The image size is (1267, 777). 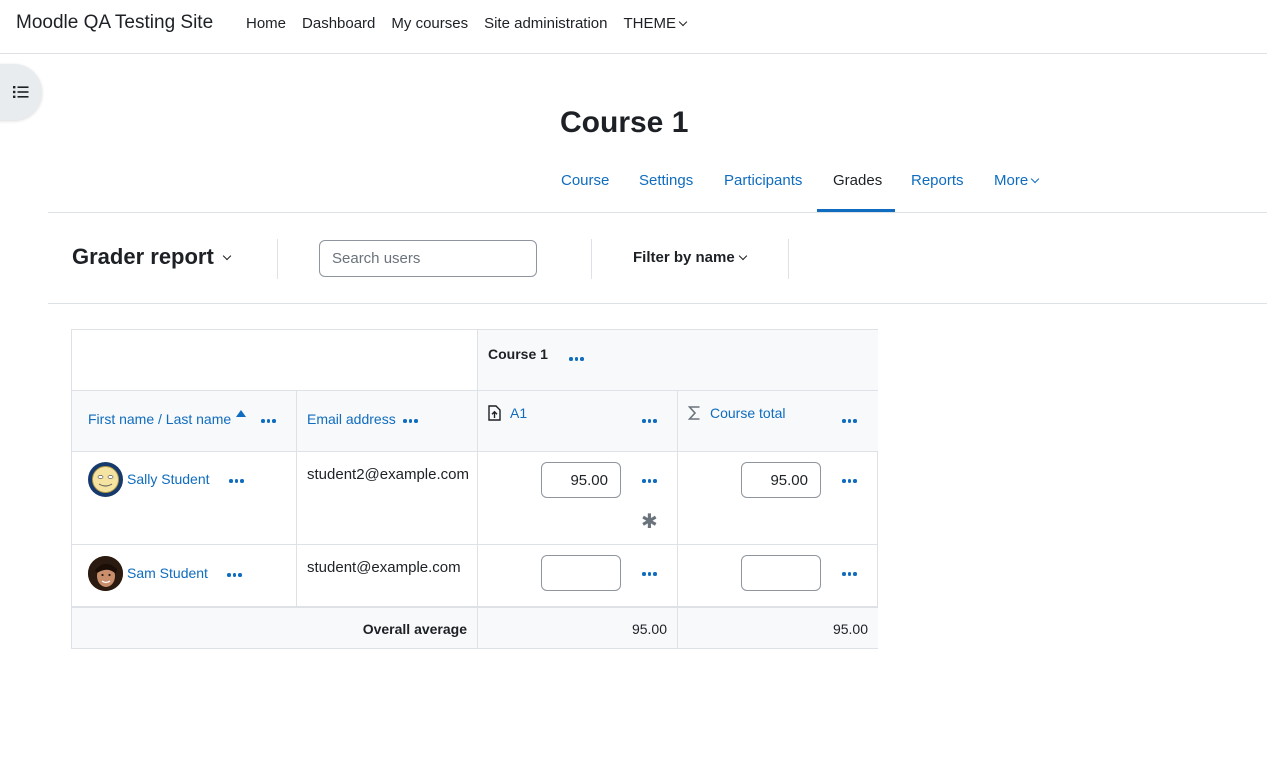 What do you see at coordinates (167, 573) in the screenshot?
I see `student-name-link: Sam Student` at bounding box center [167, 573].